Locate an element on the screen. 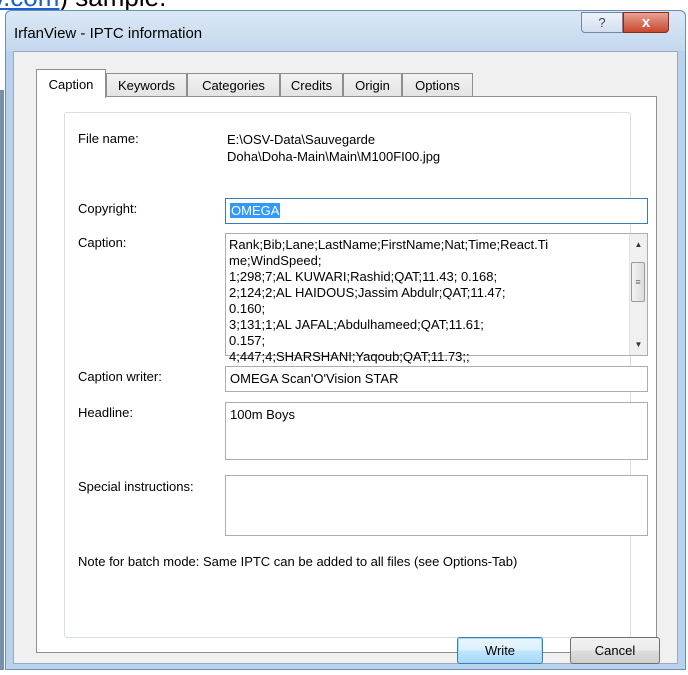 Image resolution: width=688 pixels, height=675 pixels. close-icon: x is located at coordinates (646, 22).